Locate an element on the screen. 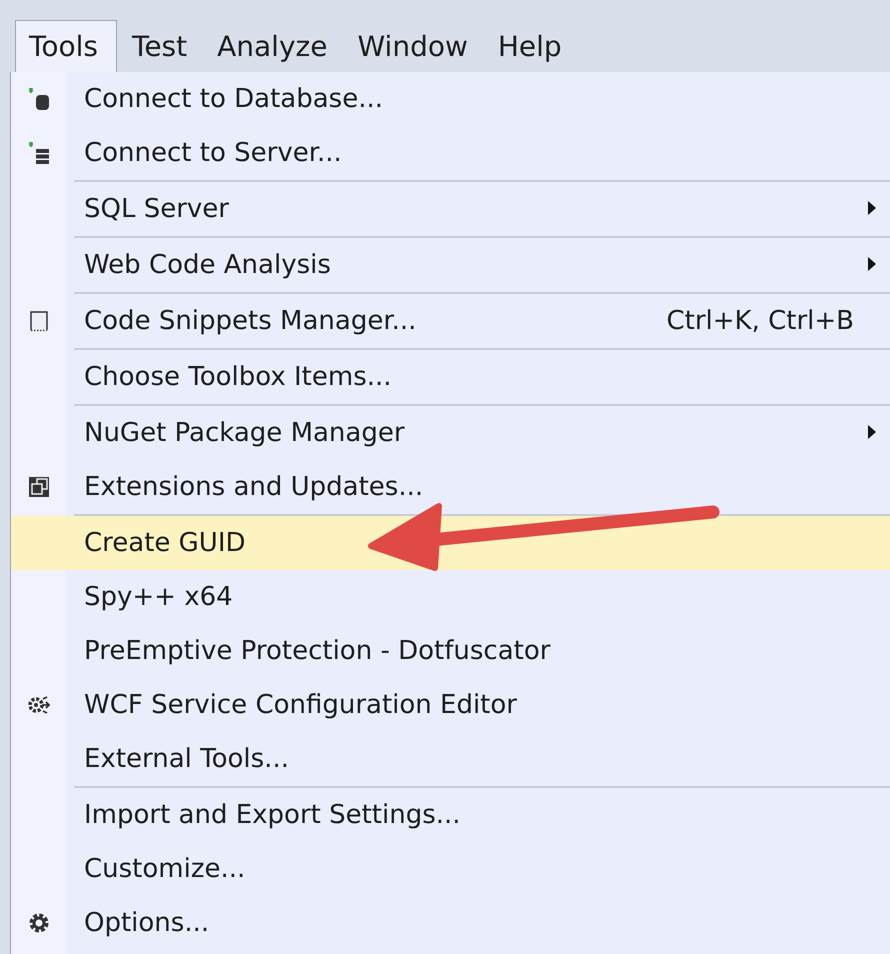 The height and width of the screenshot is (954, 890). menu-item: Code Snippets Manager... Ctrl+K, Ctrl+B is located at coordinates (450, 321).